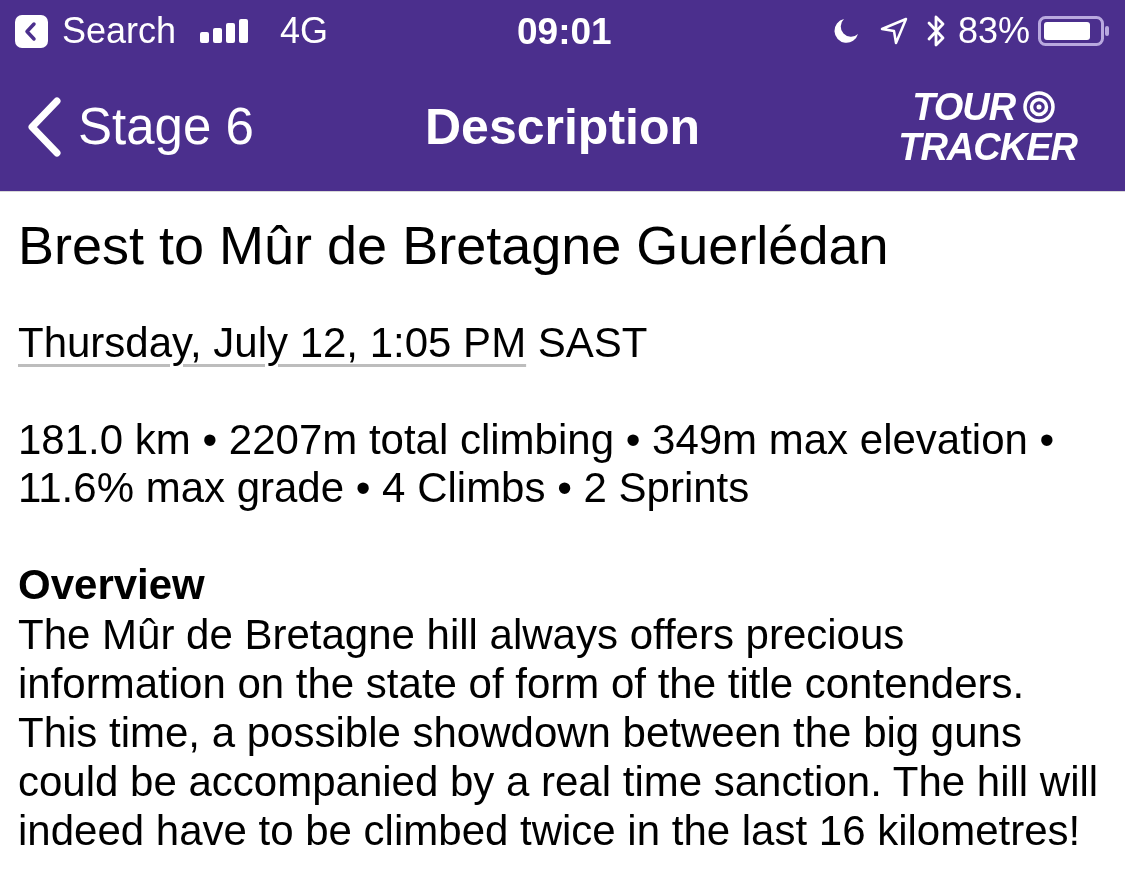  Describe the element at coordinates (96, 31) in the screenshot. I see `back-to-app-button: Search` at that location.